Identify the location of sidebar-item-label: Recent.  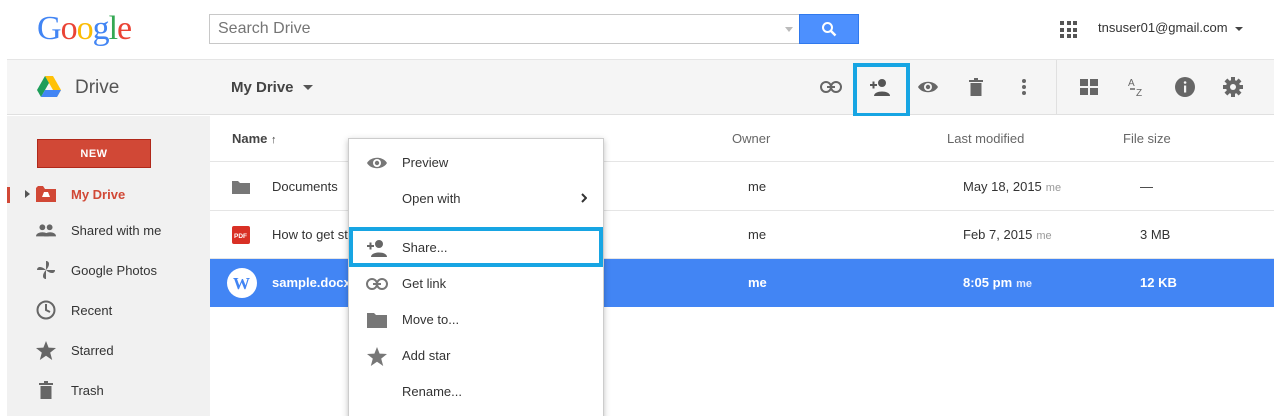
(92, 310).